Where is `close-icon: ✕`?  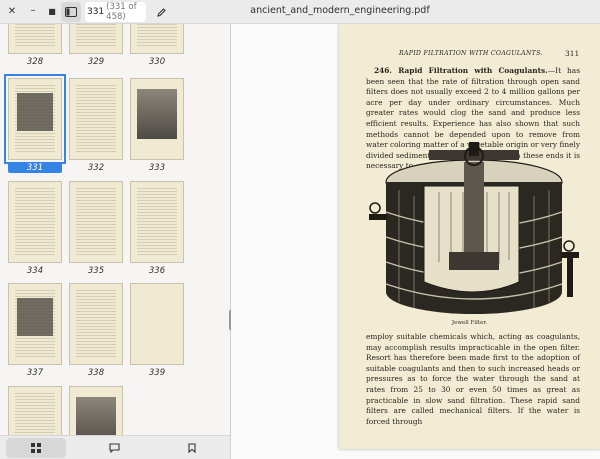
close-icon: ✕ is located at coordinates (12, 12).